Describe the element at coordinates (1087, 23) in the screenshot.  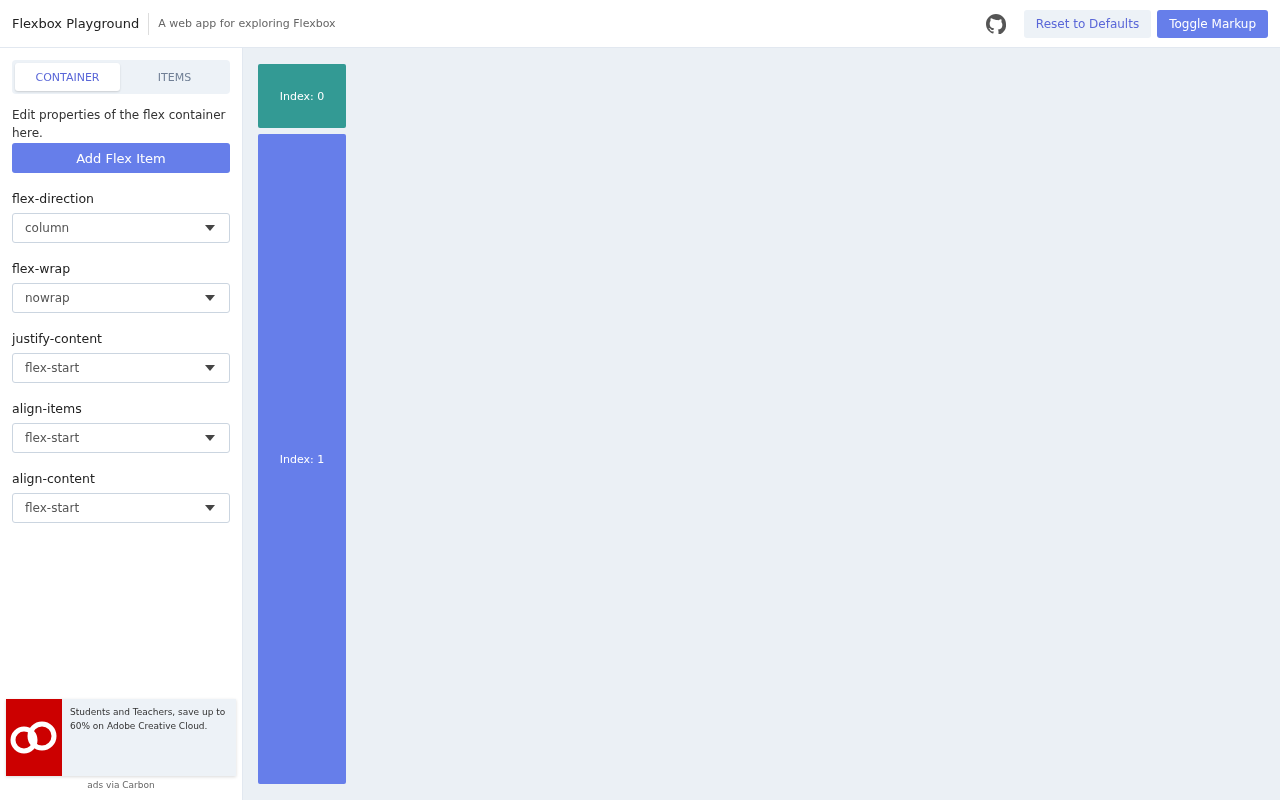
I see `reset-button: Reset to Defaults` at that location.